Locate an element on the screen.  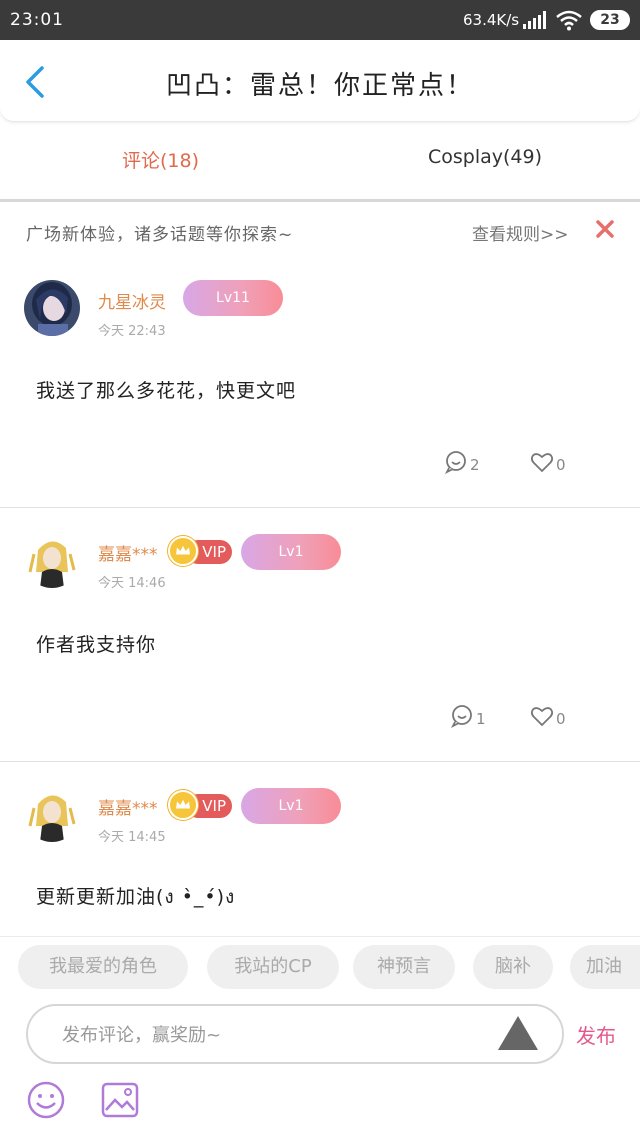
page-title: 凹凸：雷总！你正常点！ is located at coordinates (319, 86).